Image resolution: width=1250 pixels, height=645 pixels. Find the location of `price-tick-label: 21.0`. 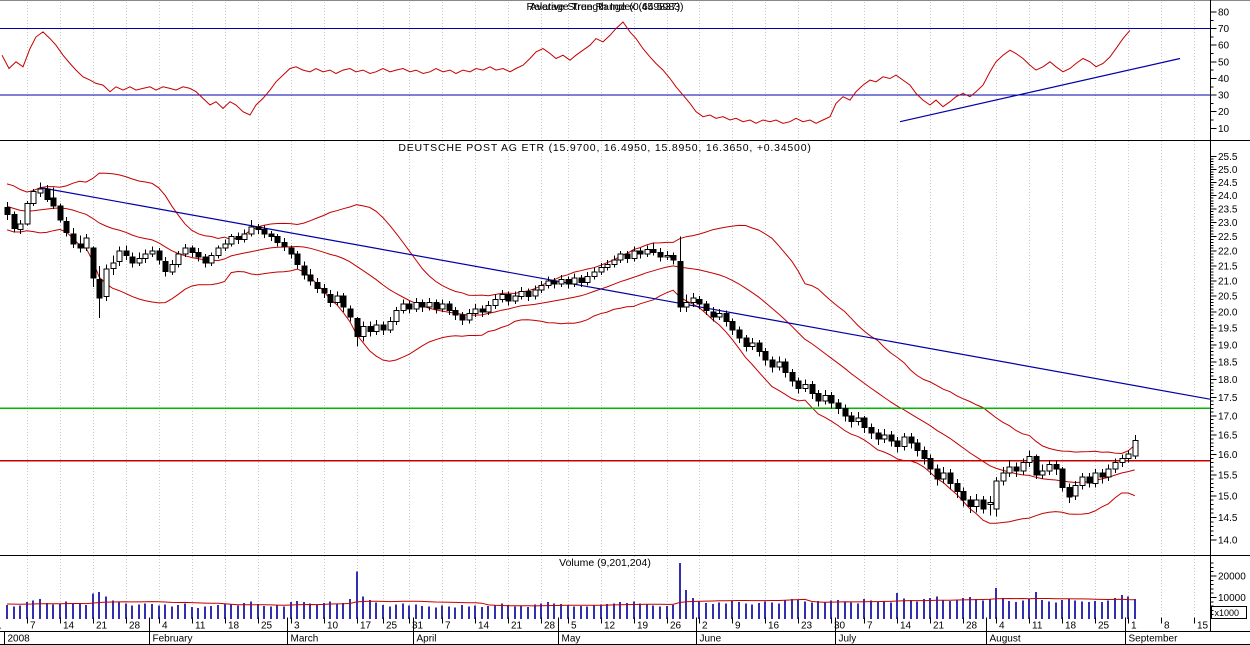

price-tick-label: 21.0 is located at coordinates (1228, 281).